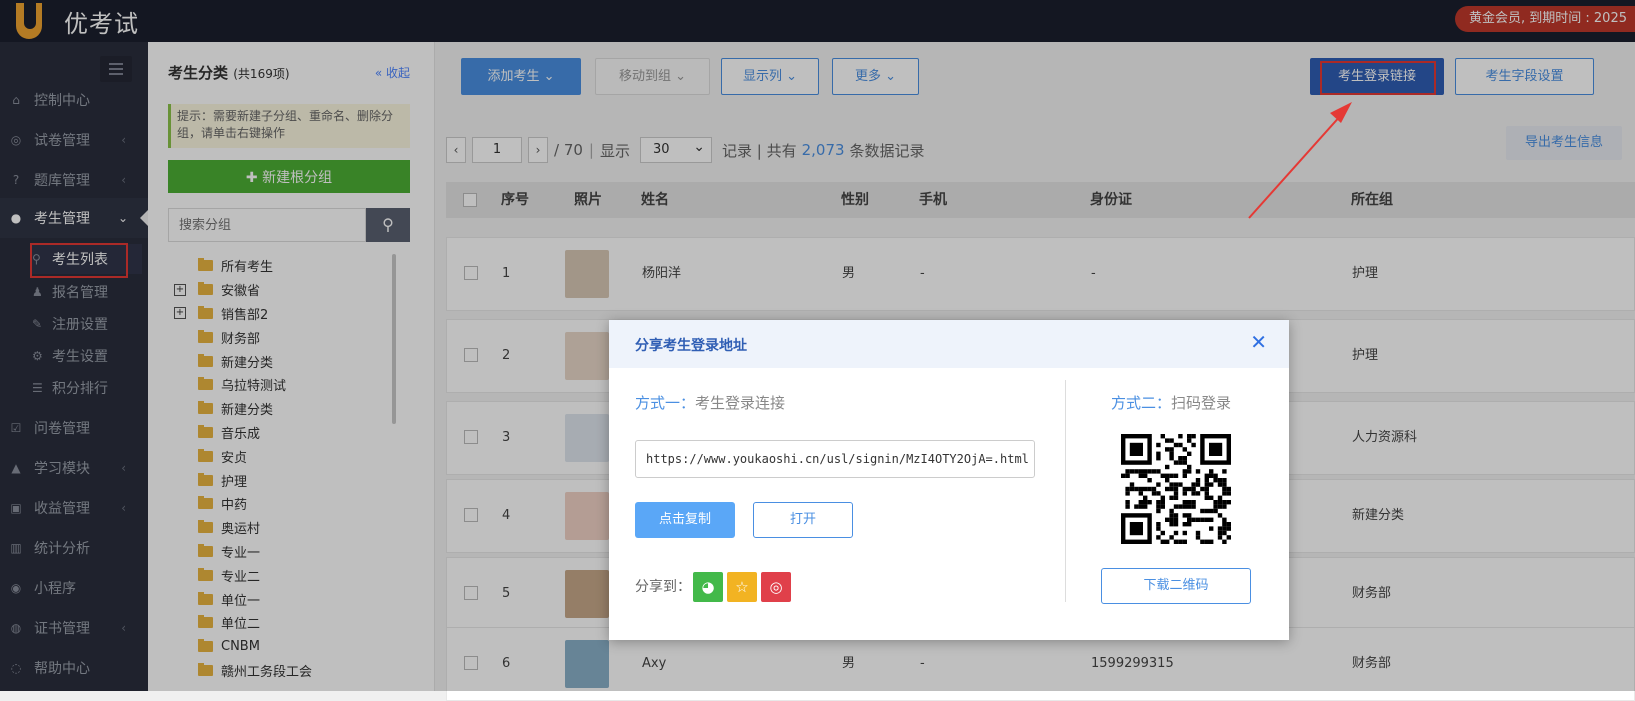 The height and width of the screenshot is (701, 1635). I want to click on method-two-text: 扫码登录, so click(1201, 403).